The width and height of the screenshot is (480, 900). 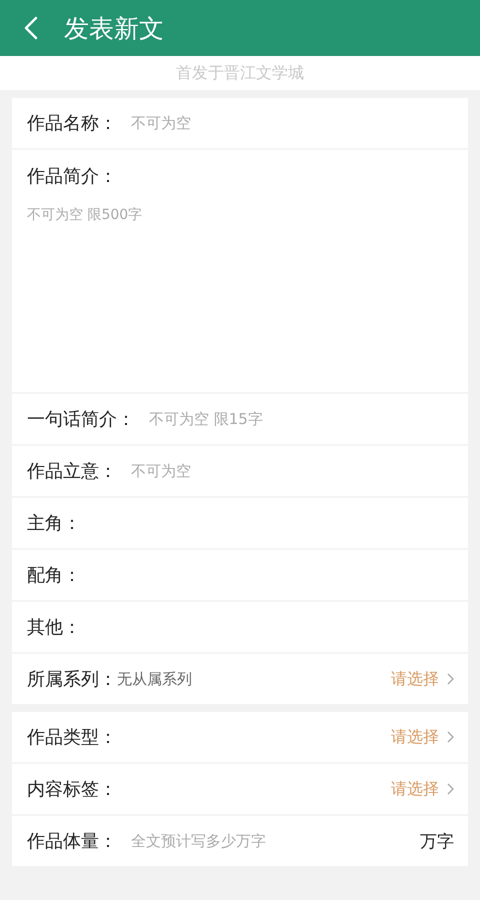 What do you see at coordinates (72, 679) in the screenshot?
I see `field-label: 所属系列：` at bounding box center [72, 679].